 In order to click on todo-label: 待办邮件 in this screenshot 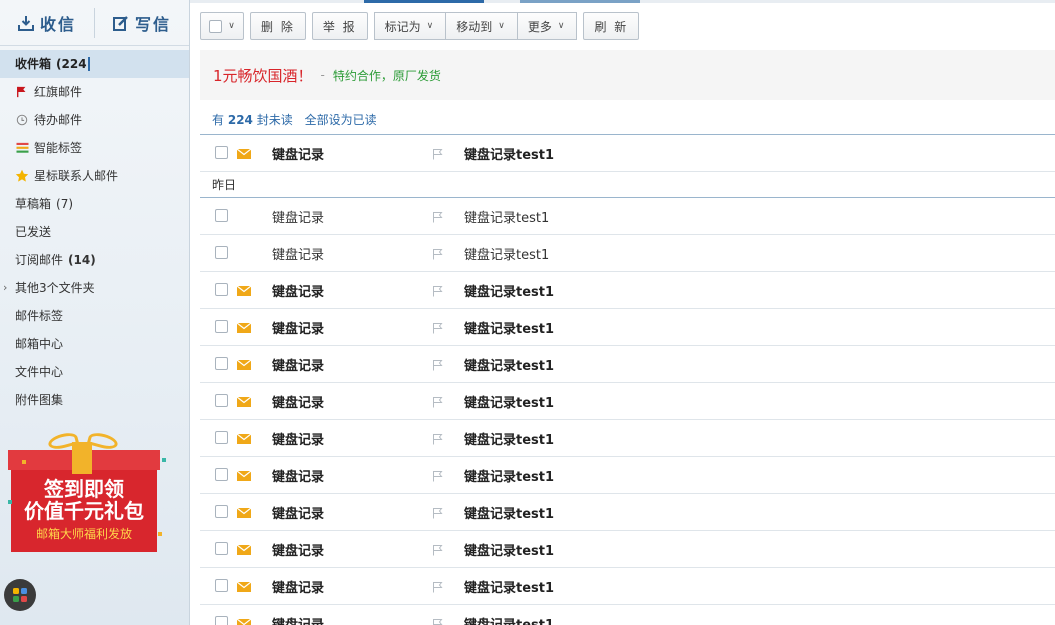, I will do `click(58, 120)`.